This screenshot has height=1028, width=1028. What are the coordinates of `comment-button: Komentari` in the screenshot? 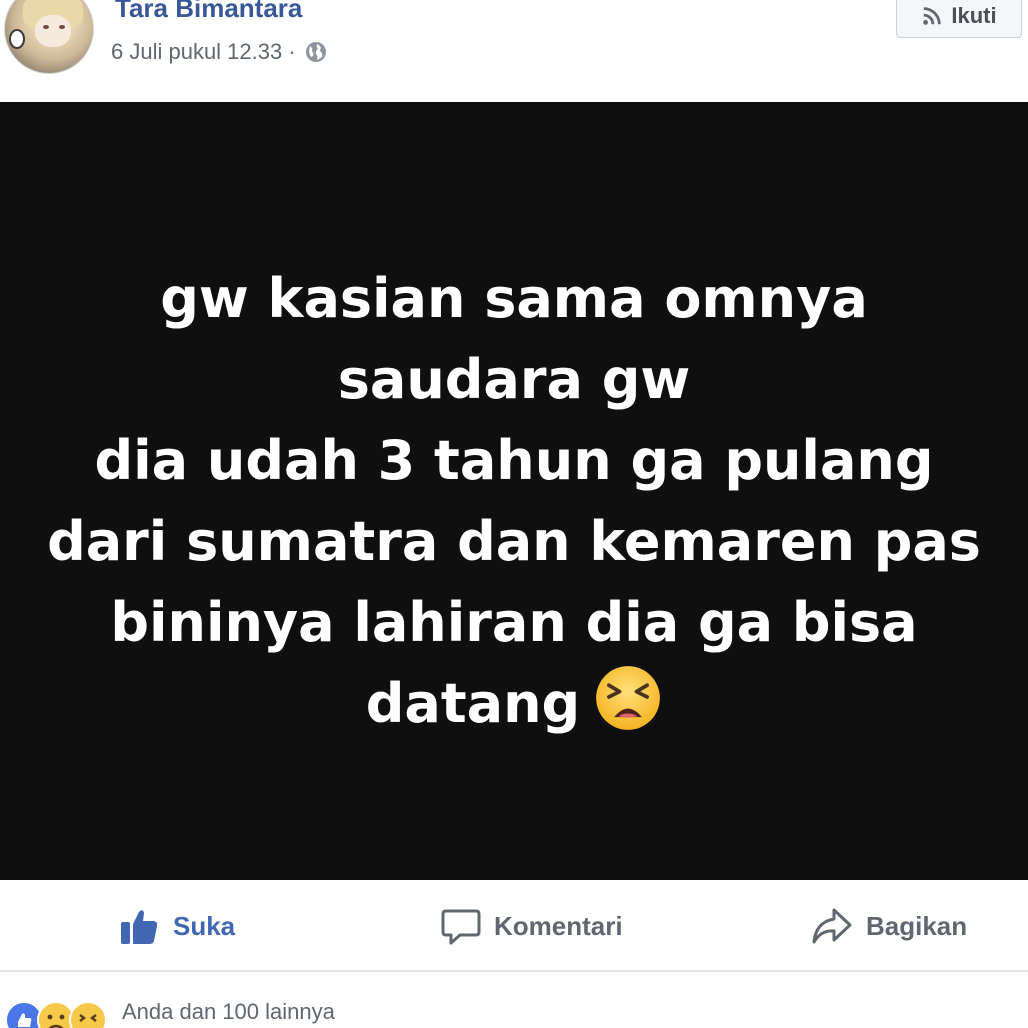 It's located at (531, 926).